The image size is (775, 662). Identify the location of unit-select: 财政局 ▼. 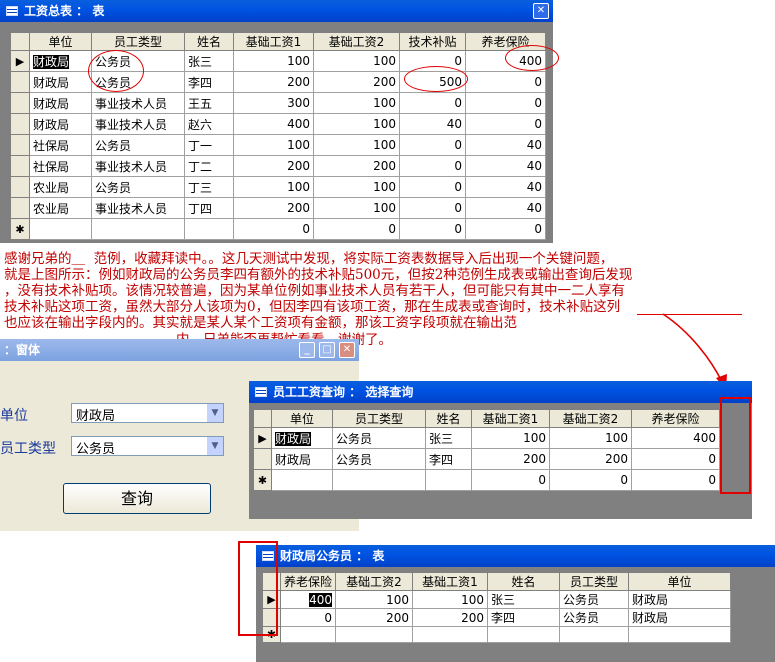
(147, 413).